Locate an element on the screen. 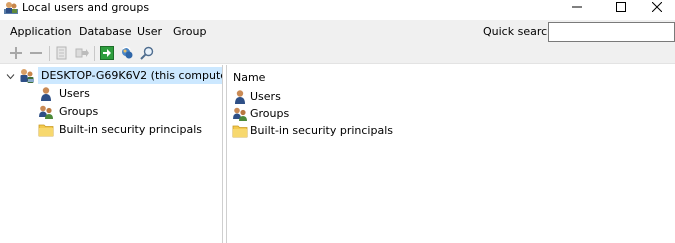 This screenshot has height=243, width=675. close-button is located at coordinates (657, 8).